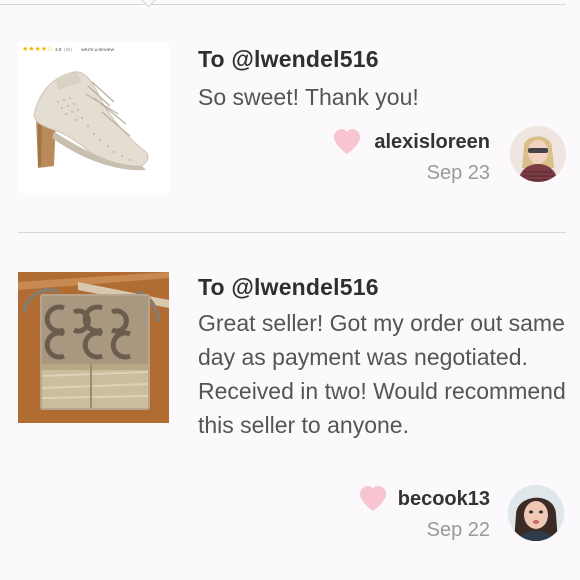 The image size is (580, 580). I want to click on review-date: Sep 22, so click(458, 530).